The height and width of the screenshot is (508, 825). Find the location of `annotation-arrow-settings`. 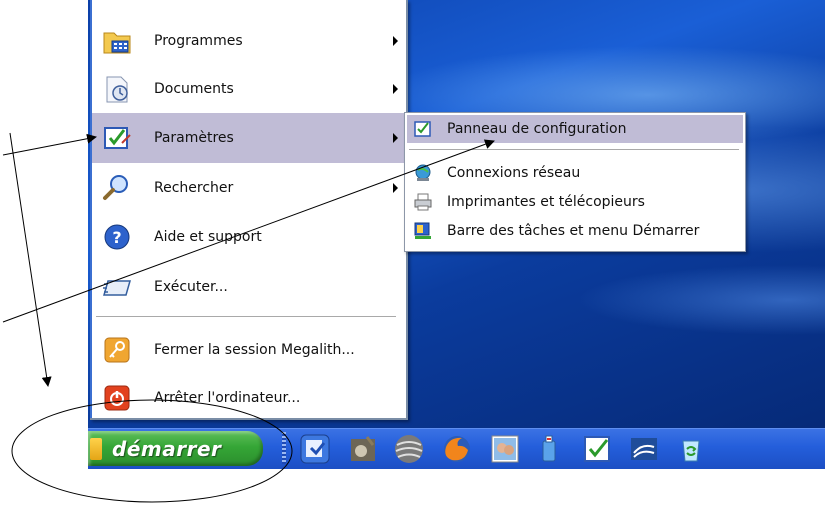

annotation-arrow-settings is located at coordinates (49, 144).